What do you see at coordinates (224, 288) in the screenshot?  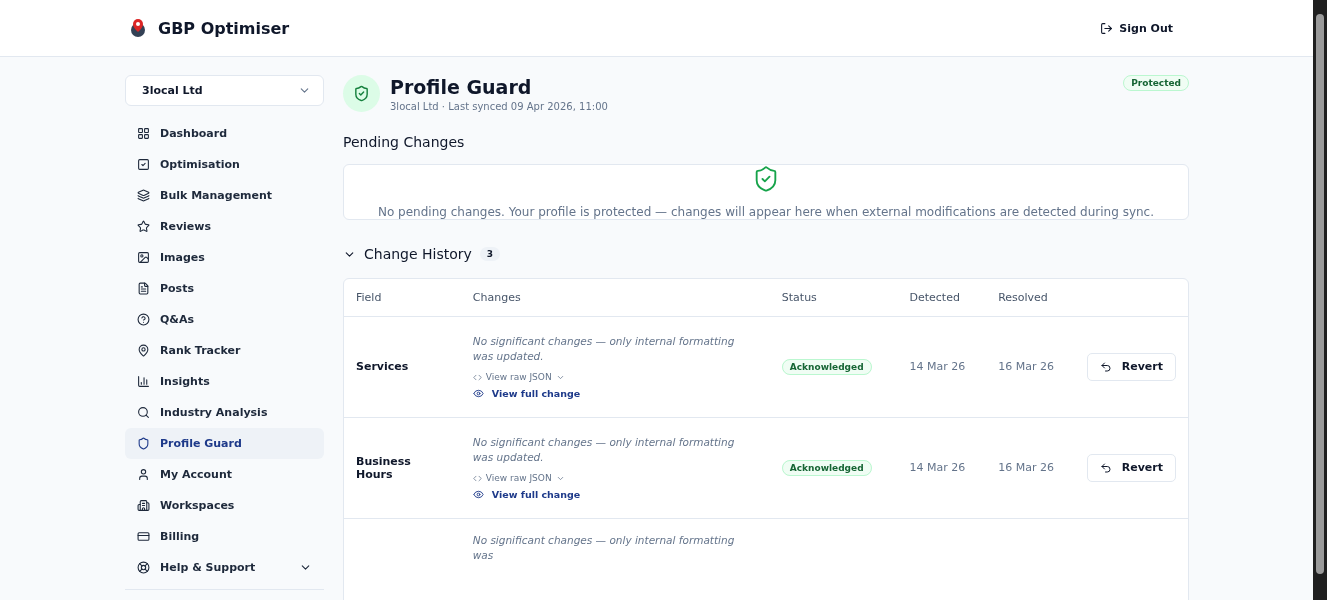 I see `sidebar-item: Posts` at bounding box center [224, 288].